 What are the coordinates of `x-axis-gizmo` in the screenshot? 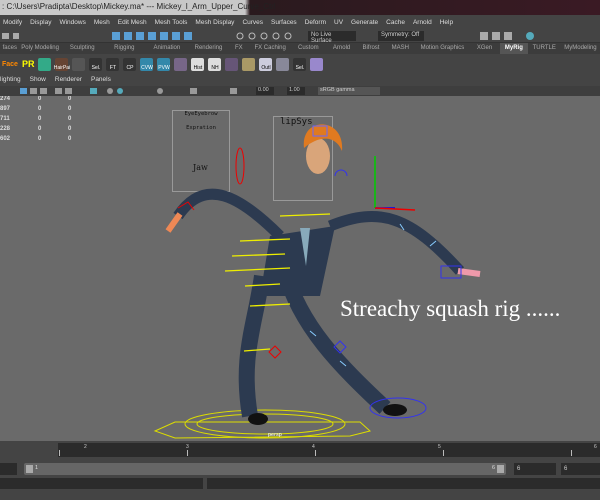 It's located at (395, 209).